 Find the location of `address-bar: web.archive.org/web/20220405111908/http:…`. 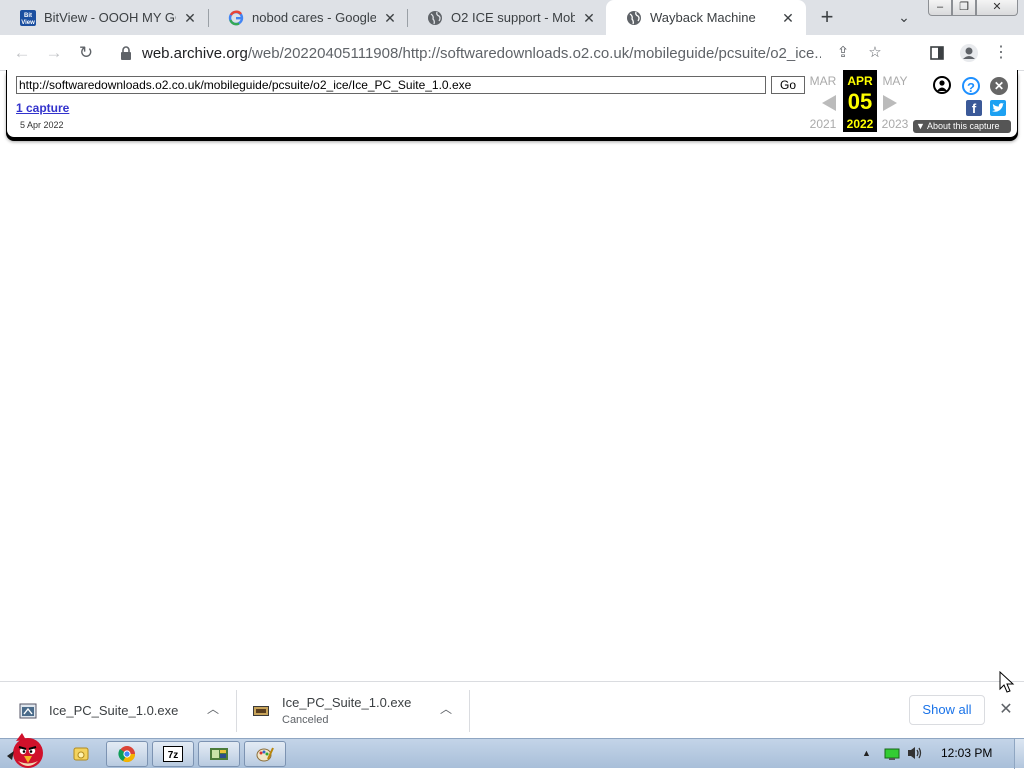

address-bar: web.archive.org/web/20220405111908/http:… is located at coordinates (497, 53).